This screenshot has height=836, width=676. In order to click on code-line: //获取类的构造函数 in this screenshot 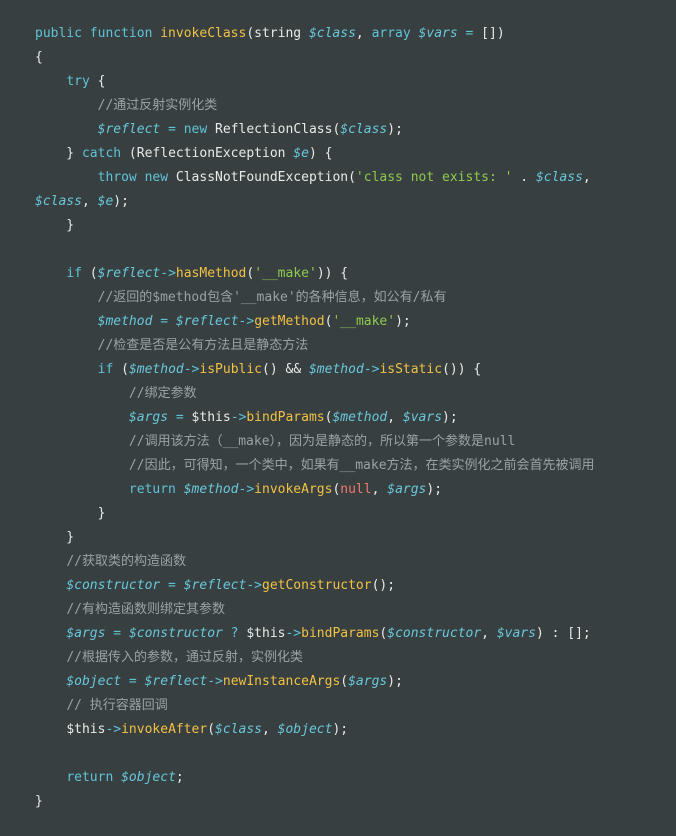, I will do `click(355, 562)`.